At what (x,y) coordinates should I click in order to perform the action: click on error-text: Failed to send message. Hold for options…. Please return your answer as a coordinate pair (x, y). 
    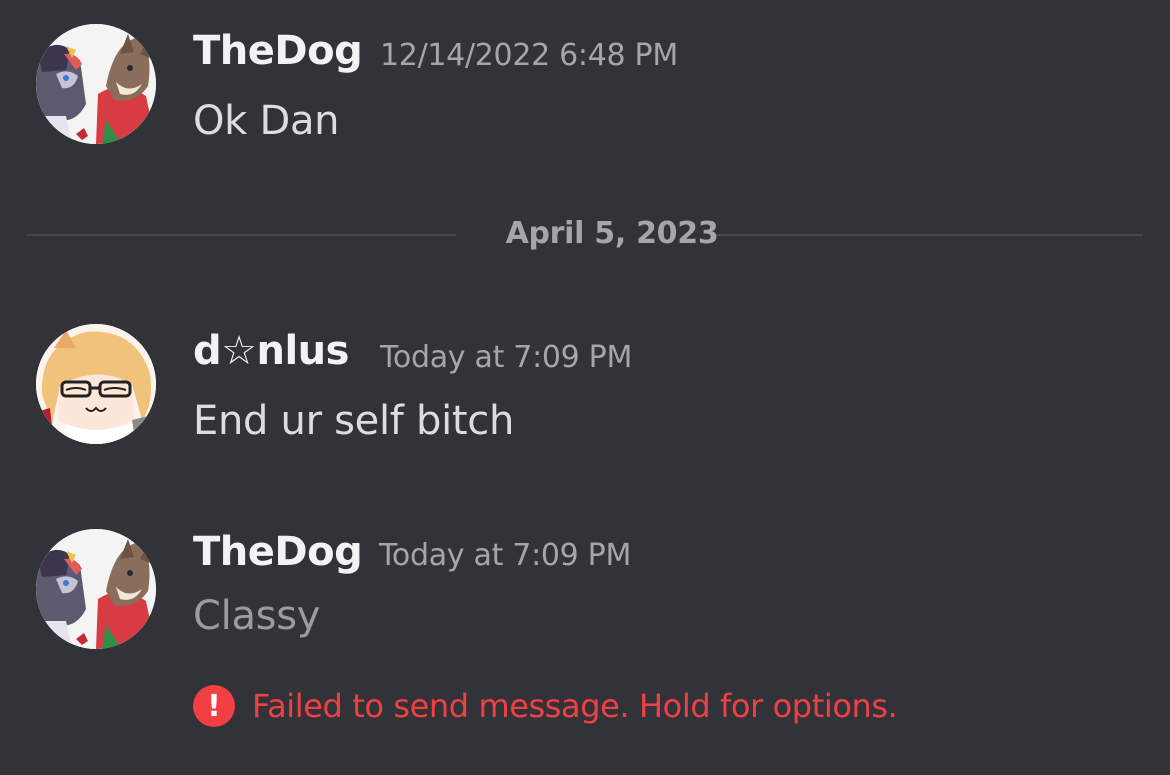
    Looking at the image, I should click on (575, 706).